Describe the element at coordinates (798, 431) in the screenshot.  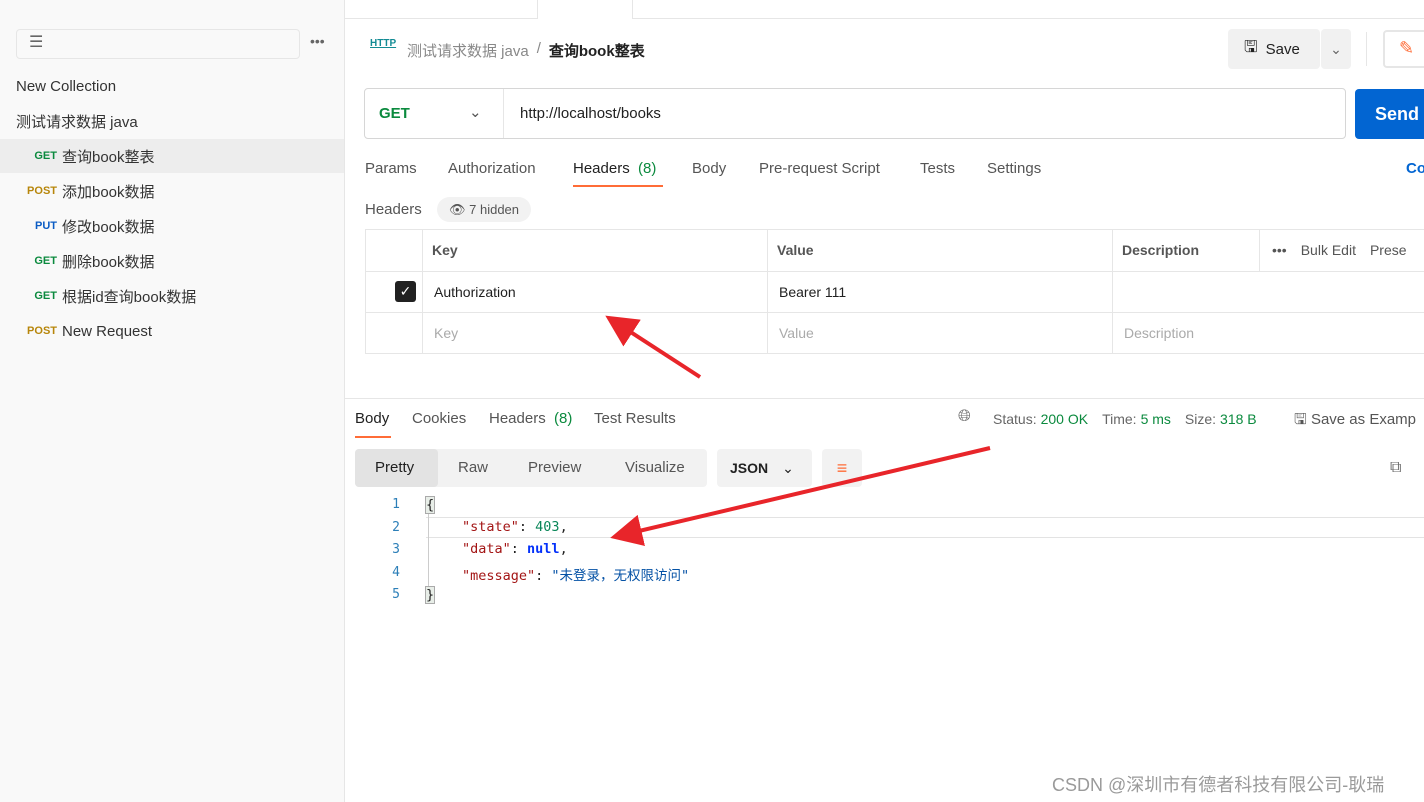
I see `annotation-arrows` at that location.